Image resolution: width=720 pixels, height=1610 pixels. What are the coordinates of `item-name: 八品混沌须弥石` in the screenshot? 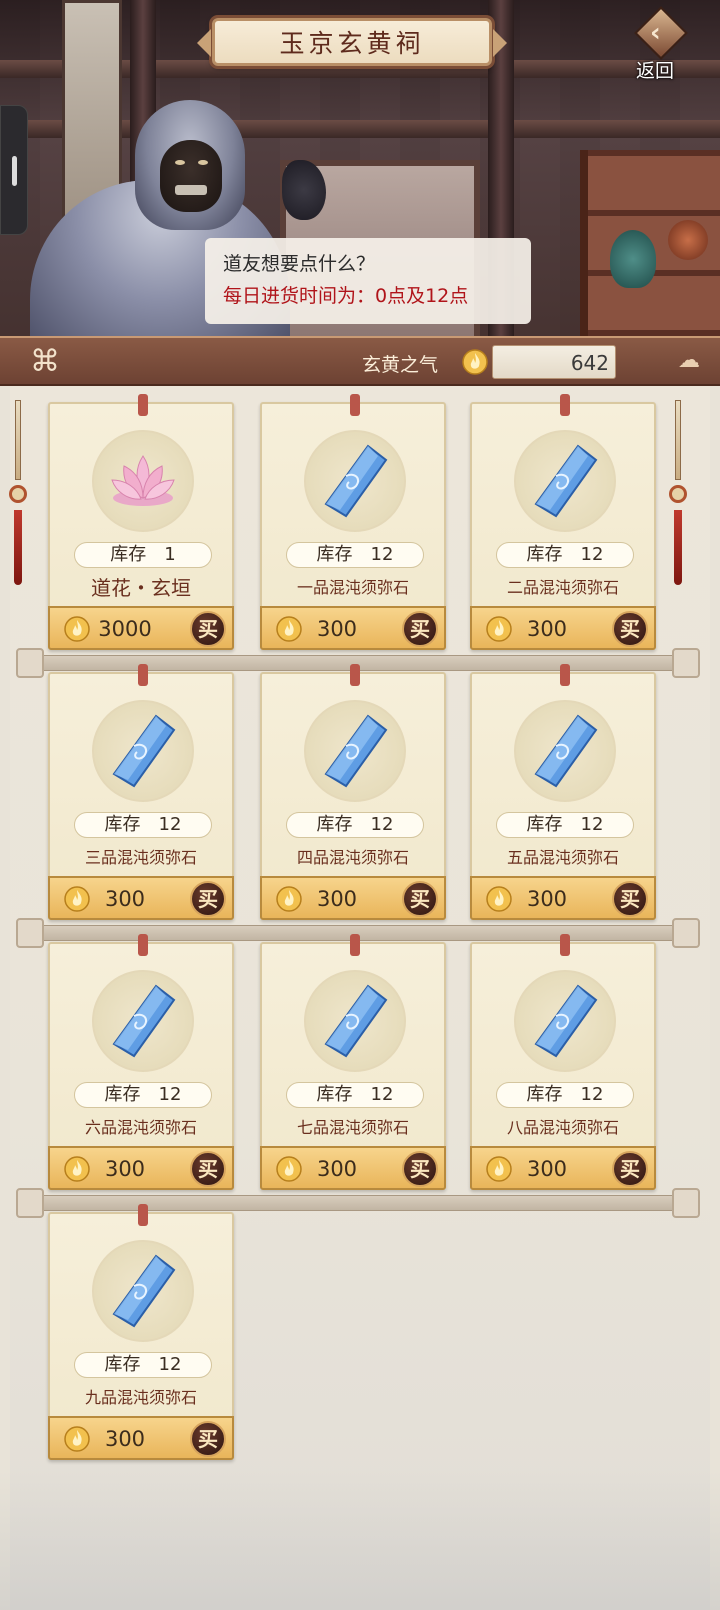 It's located at (562, 1127).